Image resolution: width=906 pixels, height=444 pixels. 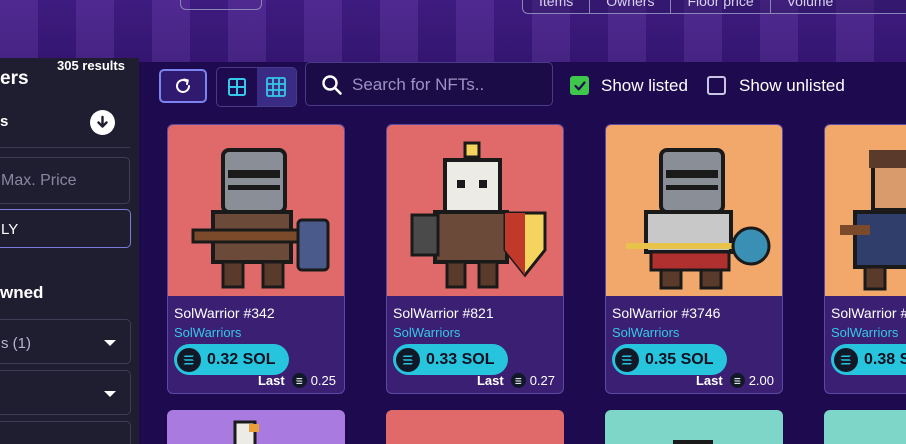 I want to click on stat-floor-price: Floor price, so click(x=721, y=6).